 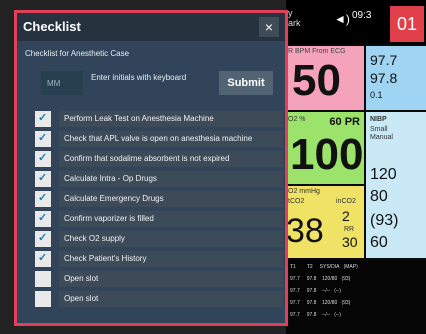 What do you see at coordinates (171, 239) in the screenshot?
I see `checklist-item-label-box: Check O2 supply` at bounding box center [171, 239].